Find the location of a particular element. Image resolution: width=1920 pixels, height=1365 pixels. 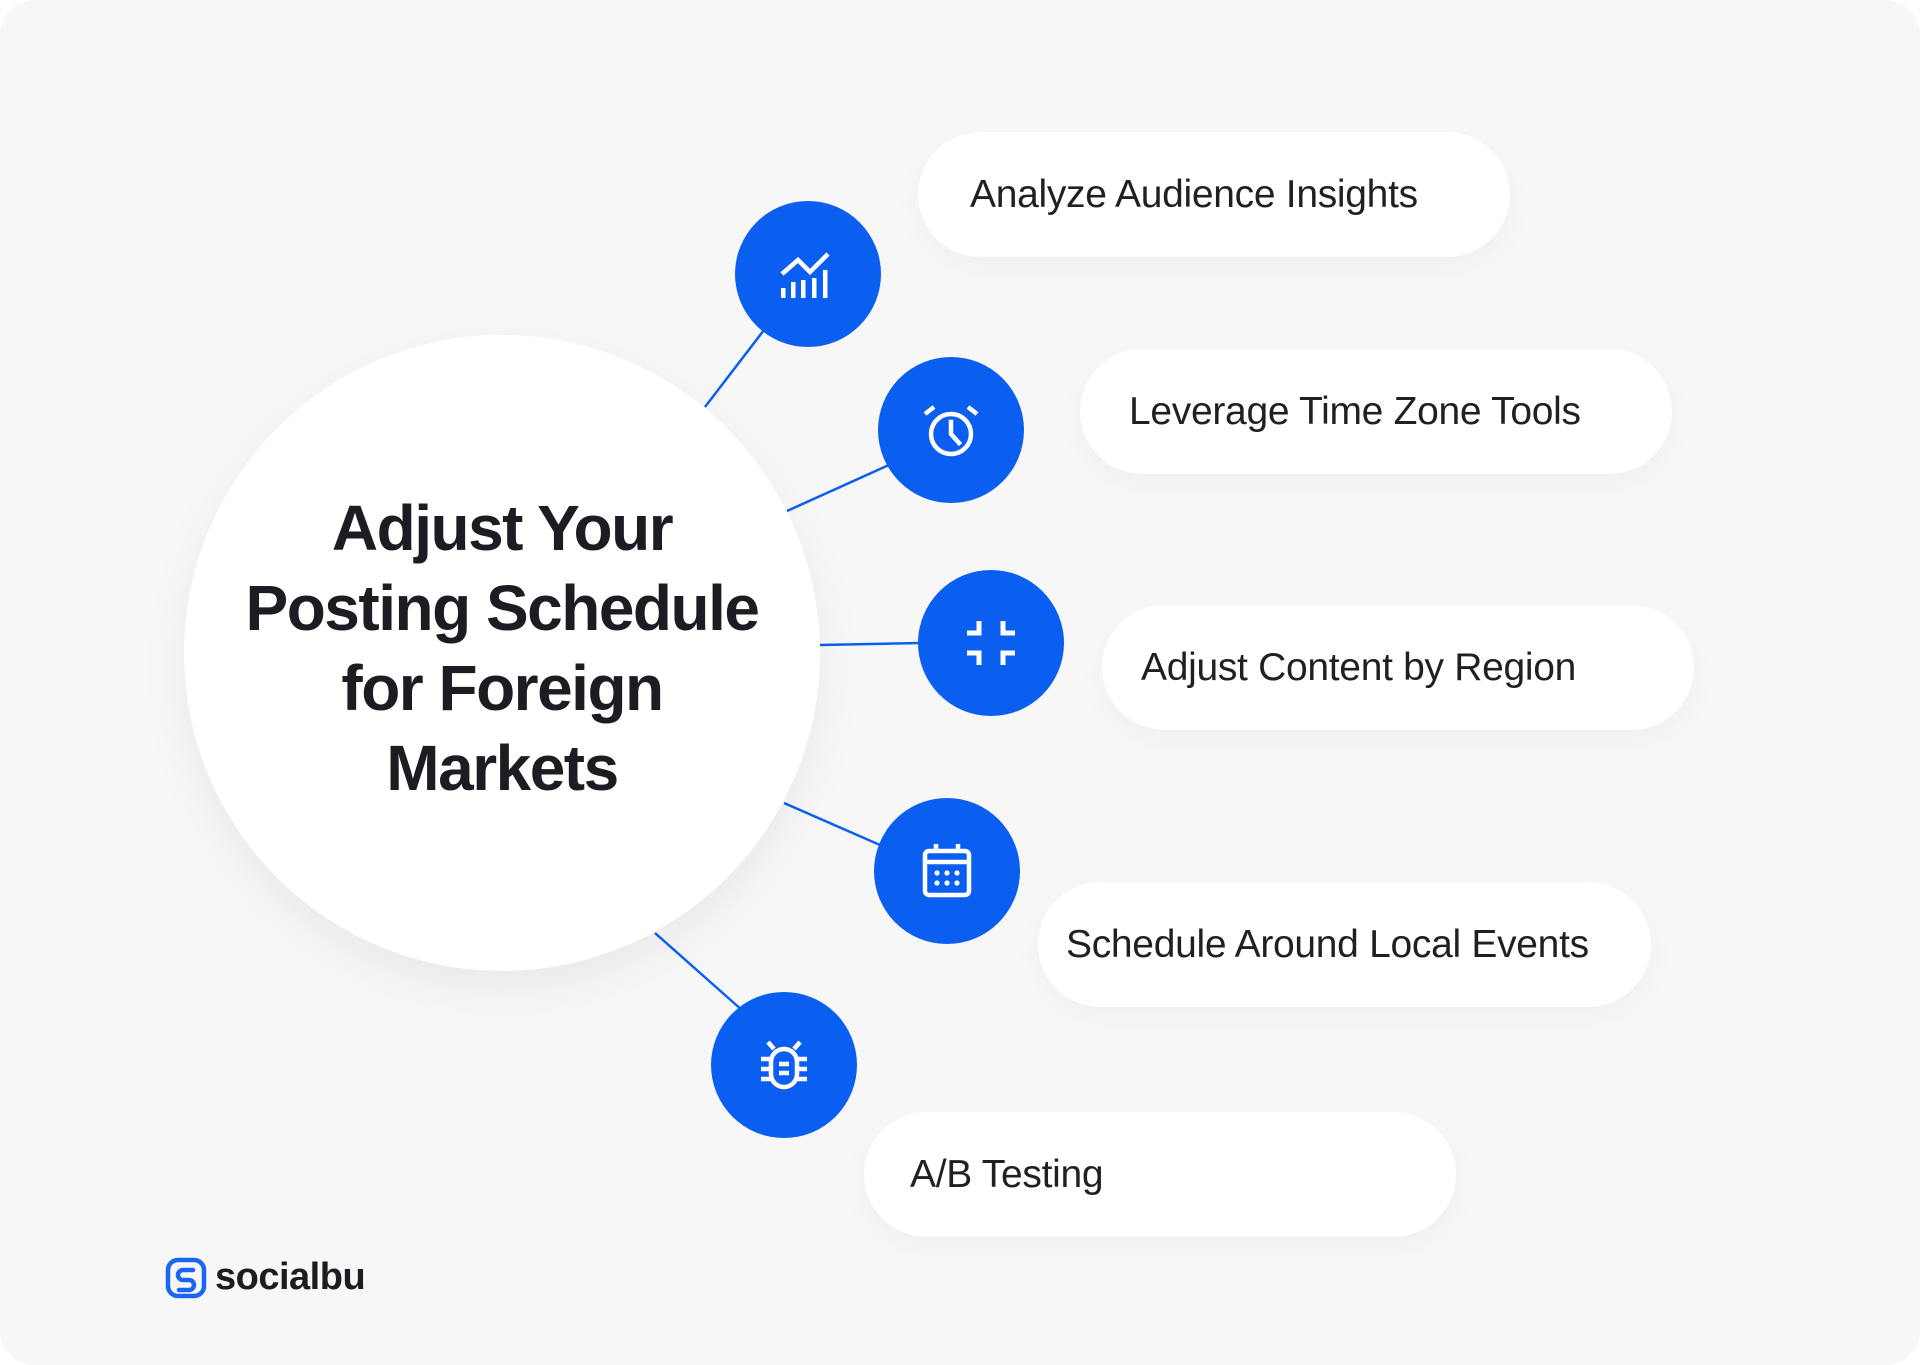

node-analyze-audience is located at coordinates (808, 274).